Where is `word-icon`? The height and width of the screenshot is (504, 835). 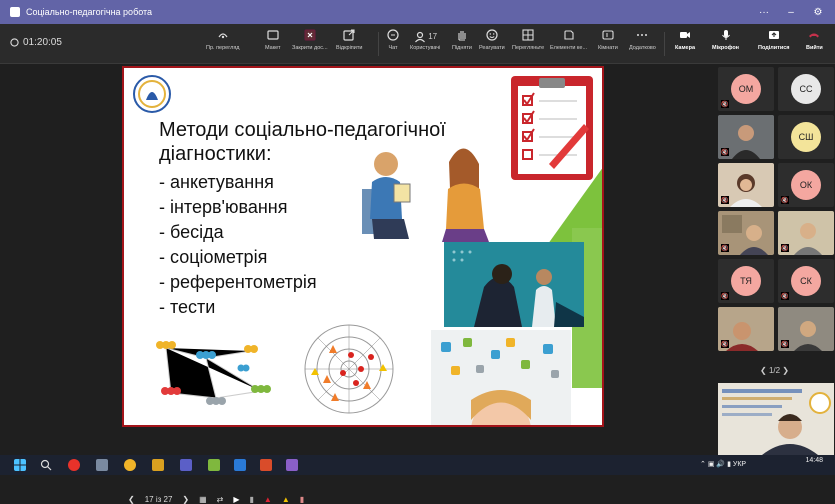 word-icon is located at coordinates (240, 465).